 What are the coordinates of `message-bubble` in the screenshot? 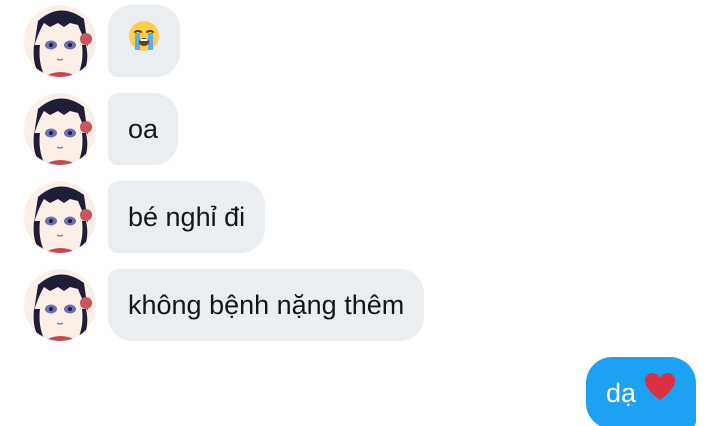 It's located at (144, 41).